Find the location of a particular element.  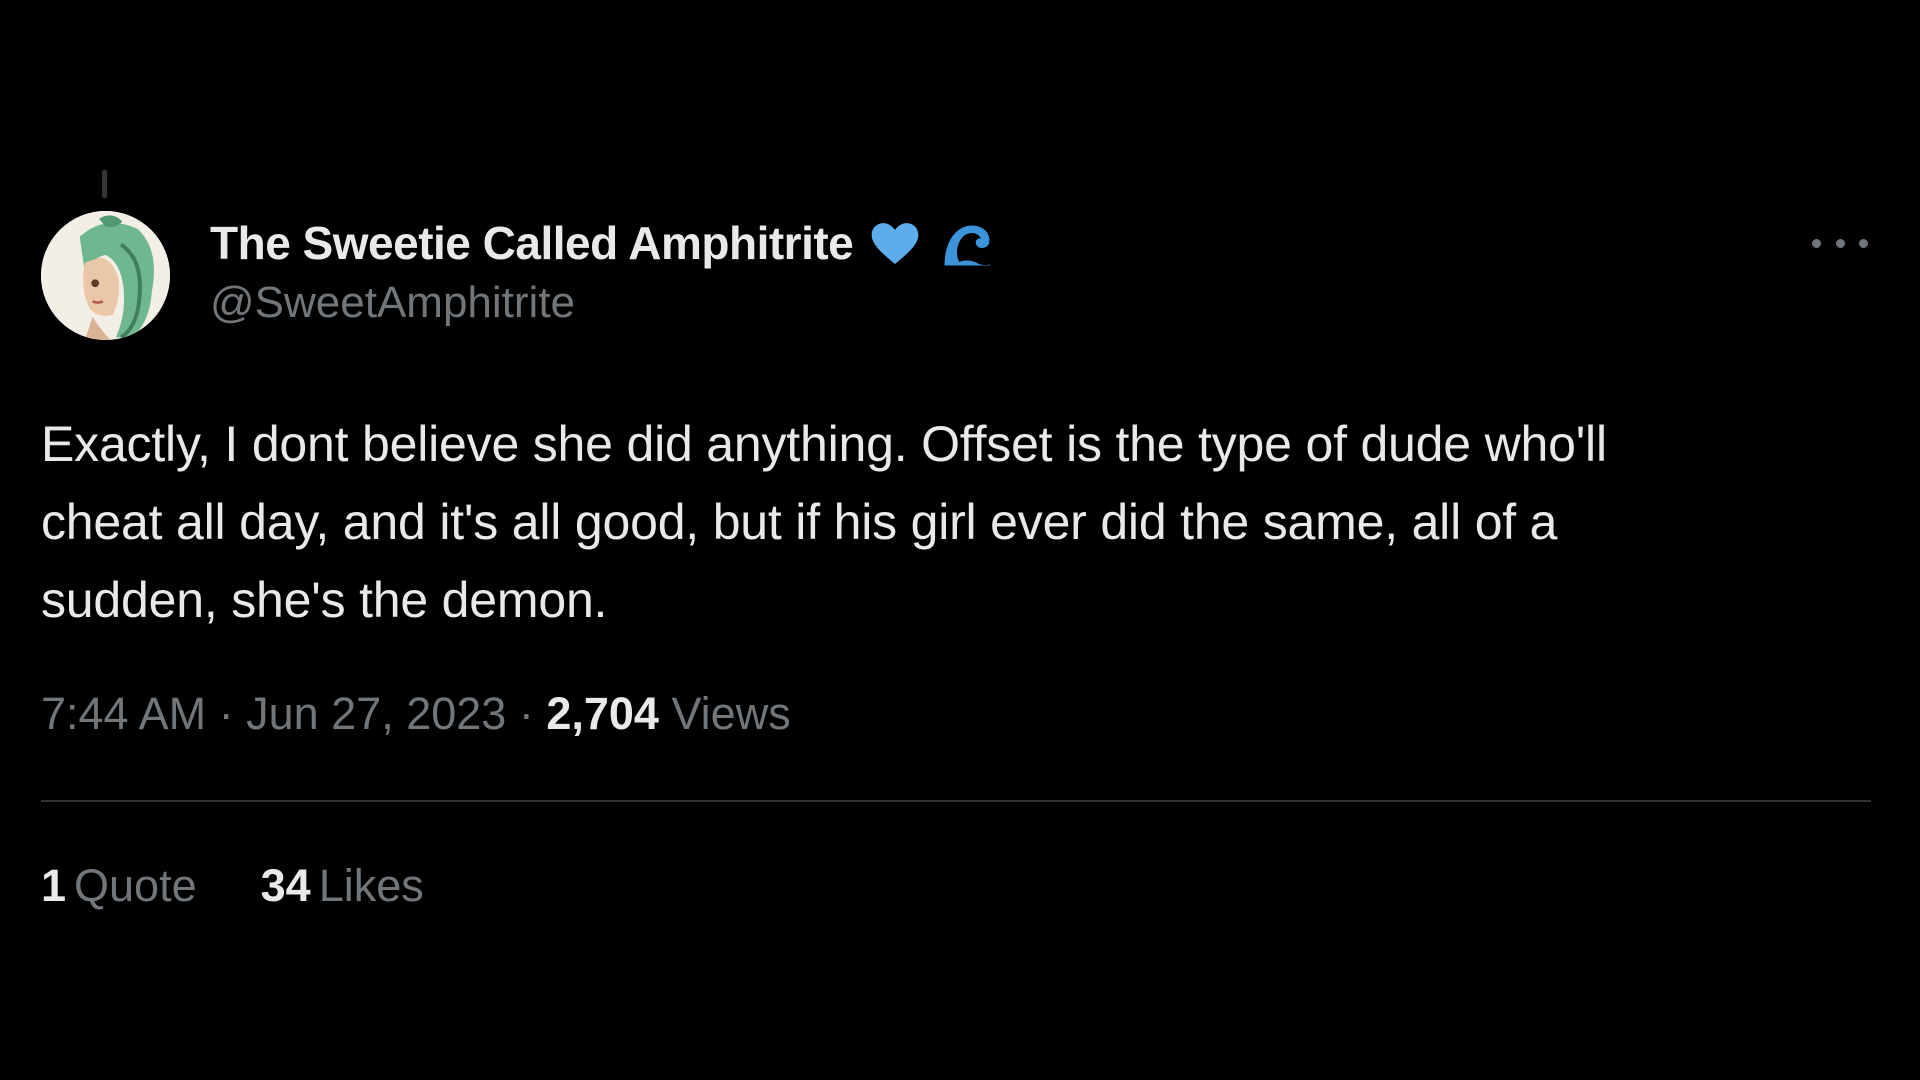

tweet-date: Jun 27, 2023 is located at coordinates (376, 713).